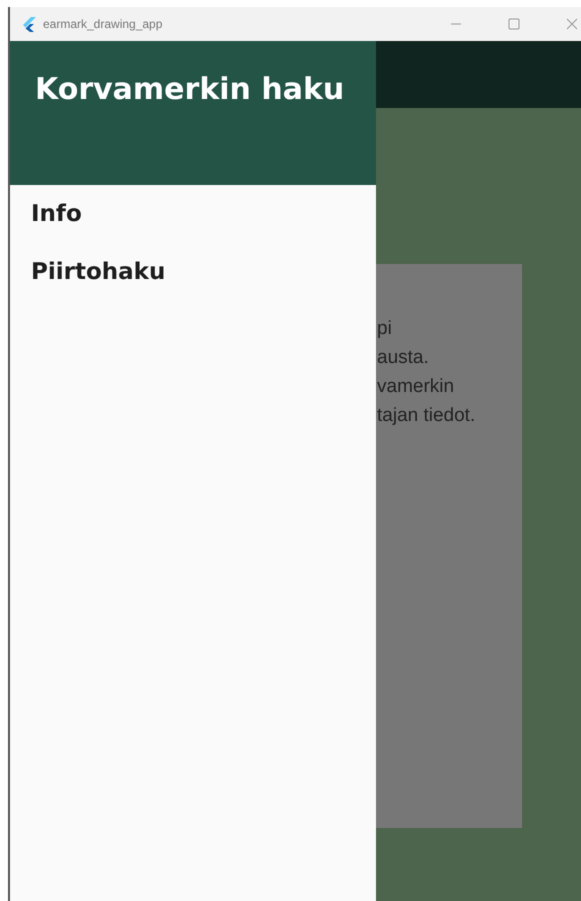 The height and width of the screenshot is (901, 581). I want to click on drawer-title: Korvamerkin haku, so click(190, 90).